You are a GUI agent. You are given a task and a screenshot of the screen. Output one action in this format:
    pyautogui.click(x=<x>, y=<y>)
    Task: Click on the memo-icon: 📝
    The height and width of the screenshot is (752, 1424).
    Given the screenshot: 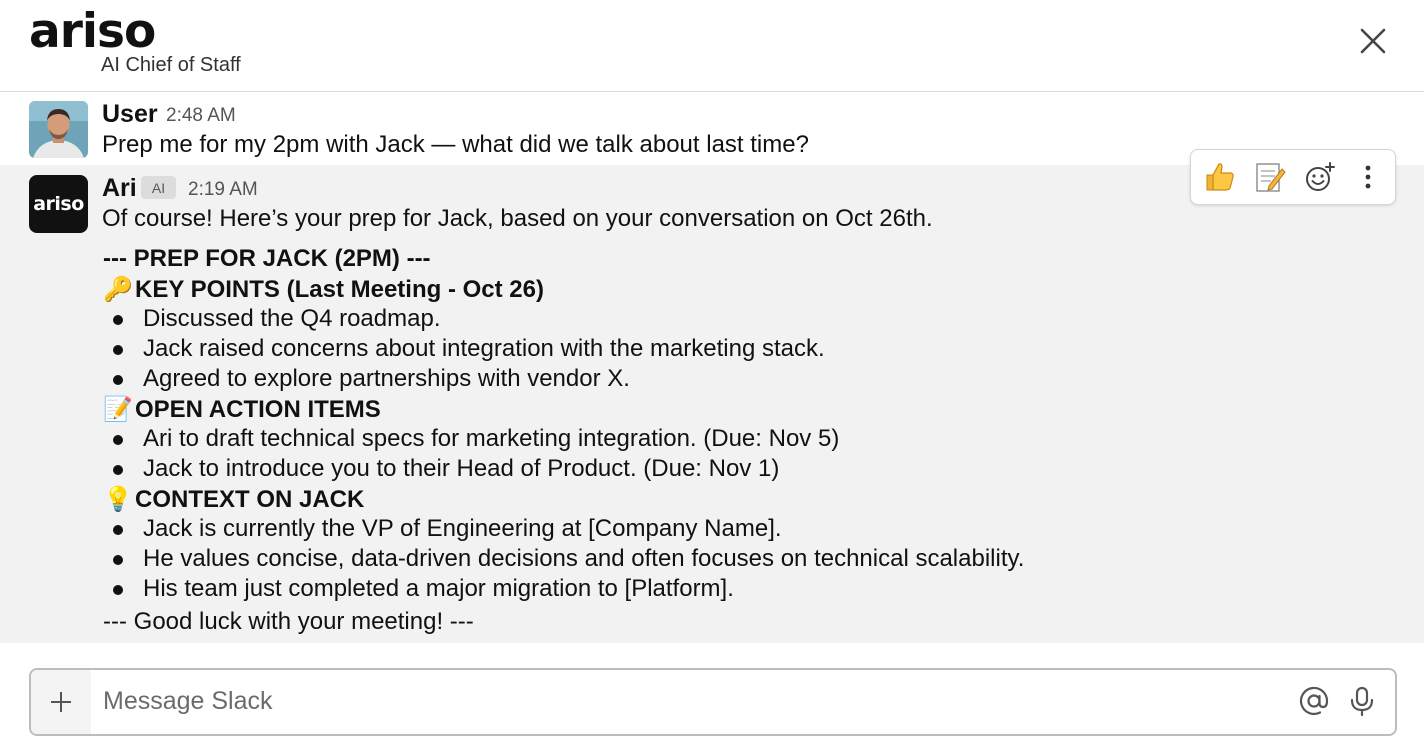 What is the action you would take?
    pyautogui.click(x=118, y=409)
    